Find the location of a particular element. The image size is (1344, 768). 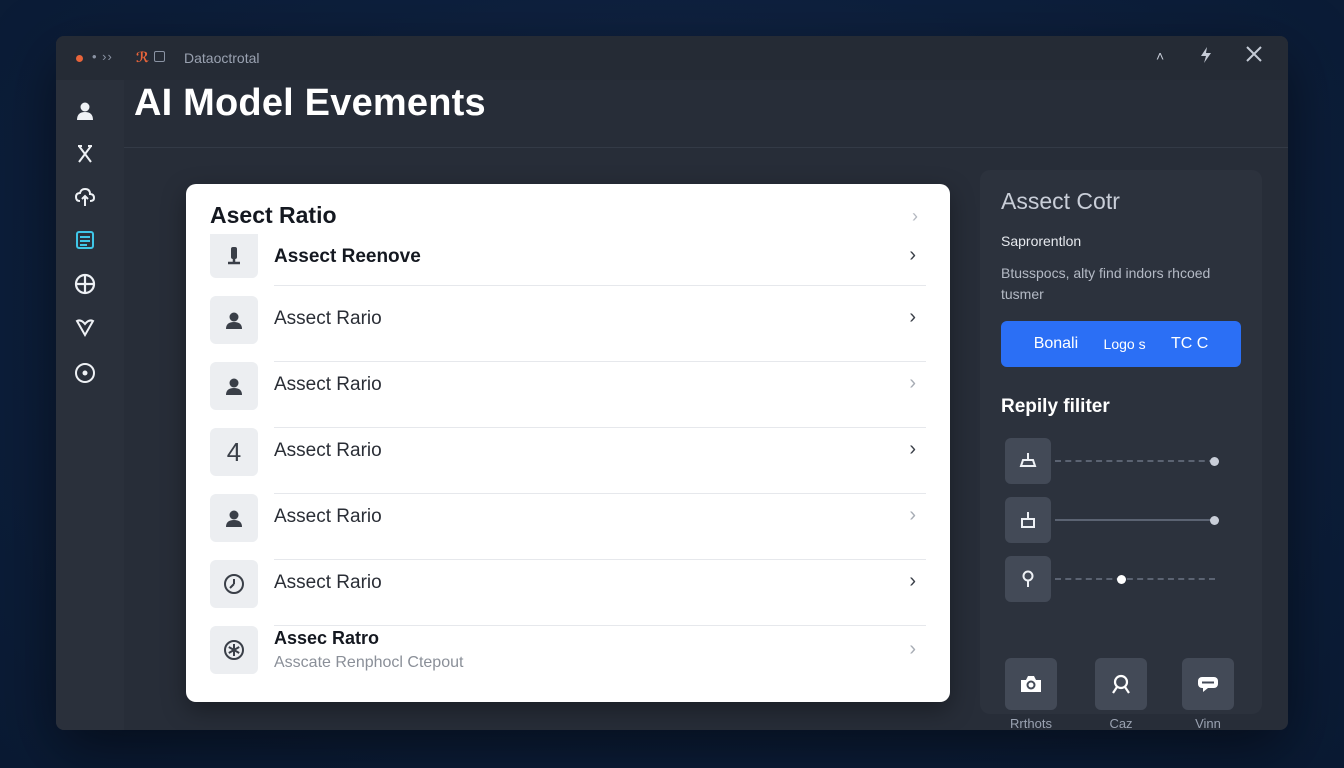

pin-icon is located at coordinates (234, 256).